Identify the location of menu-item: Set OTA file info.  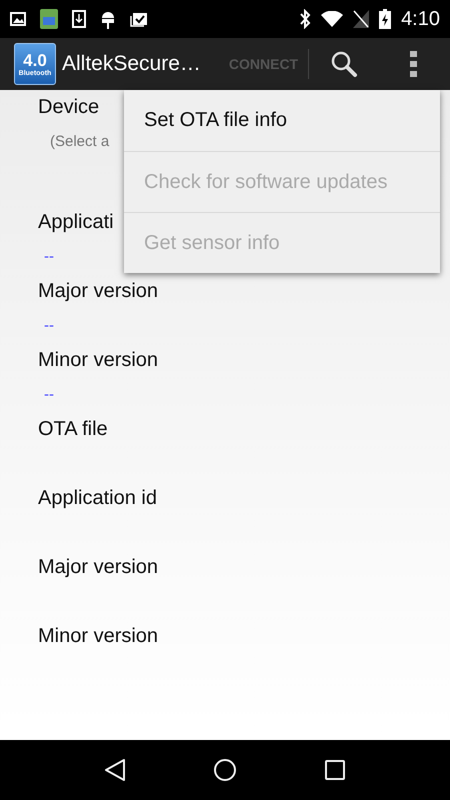
(282, 120).